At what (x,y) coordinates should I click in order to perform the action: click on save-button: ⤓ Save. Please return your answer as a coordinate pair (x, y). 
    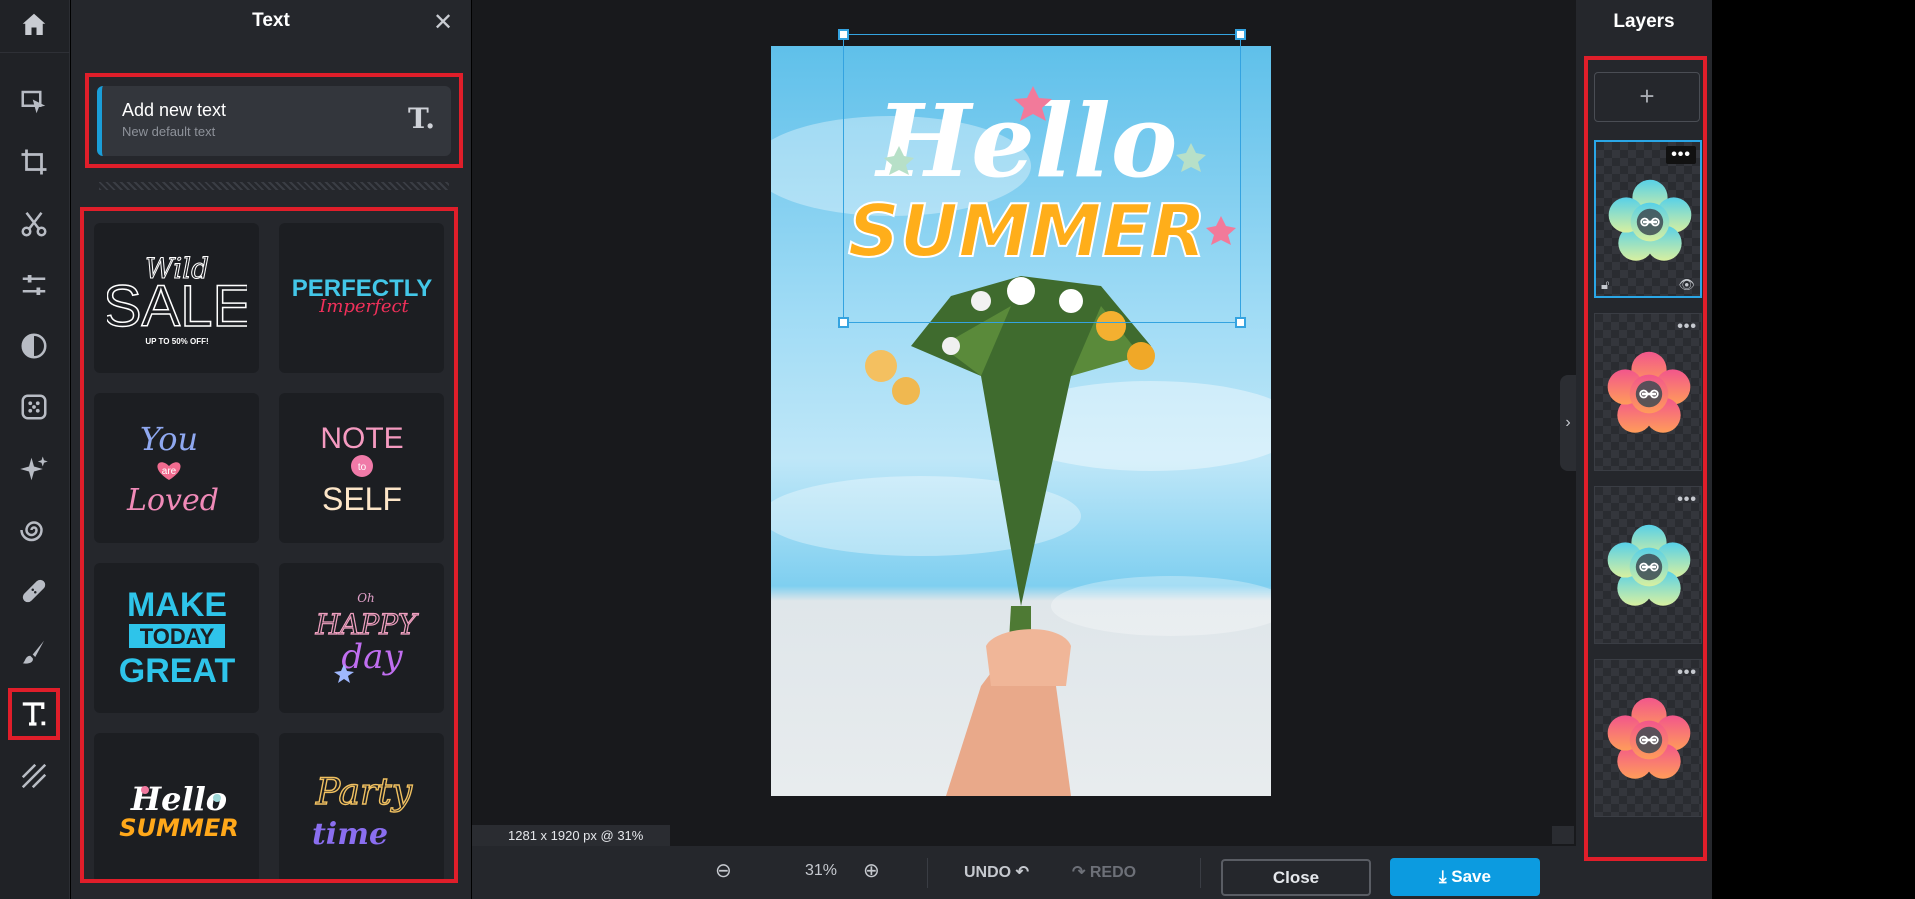
    Looking at the image, I should click on (1465, 877).